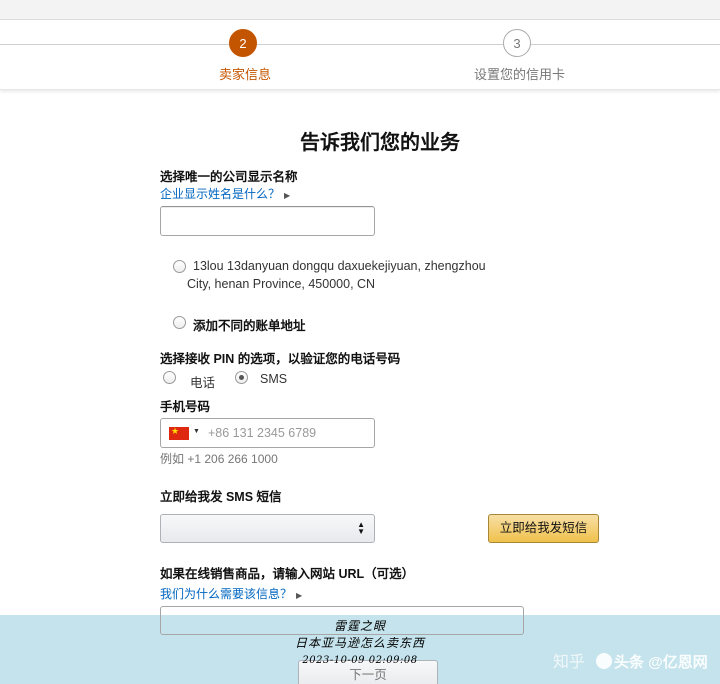  Describe the element at coordinates (604, 661) in the screenshot. I see `brand-logo-icon` at that location.